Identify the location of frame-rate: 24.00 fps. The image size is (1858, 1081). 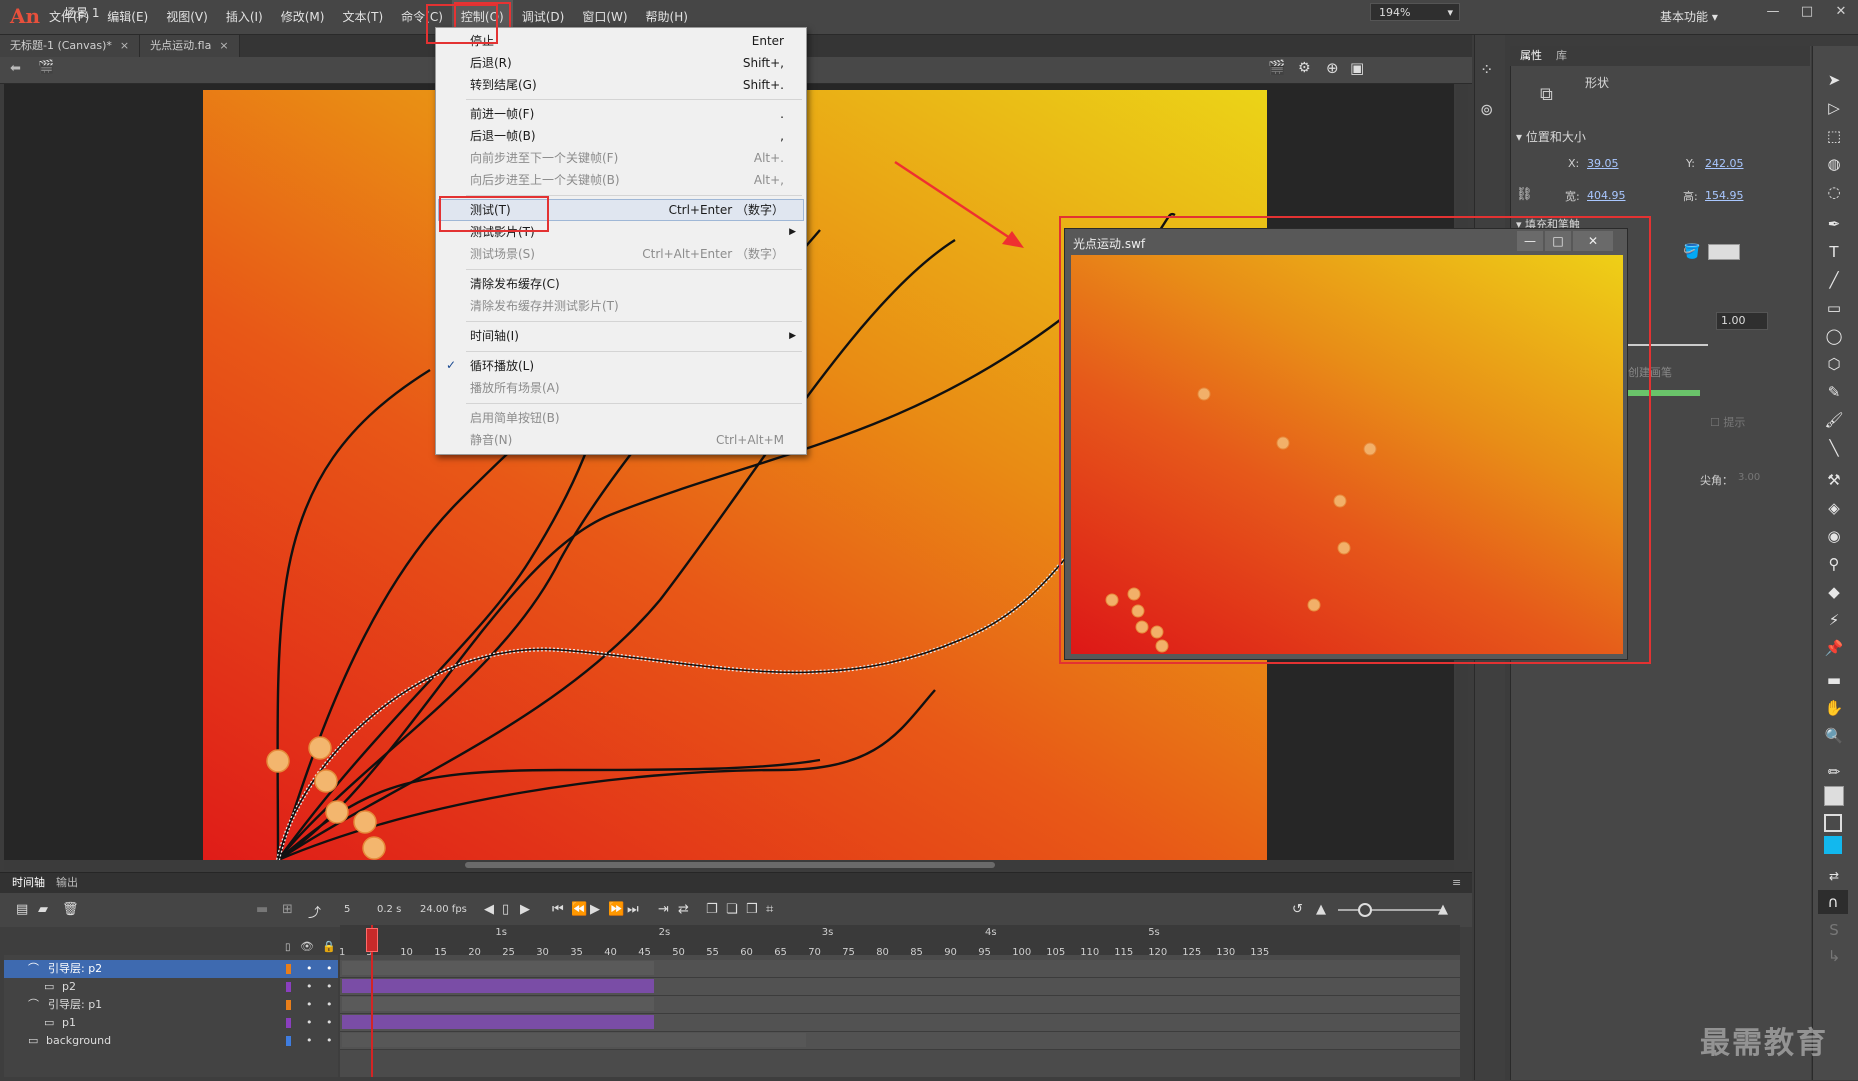
(443, 909).